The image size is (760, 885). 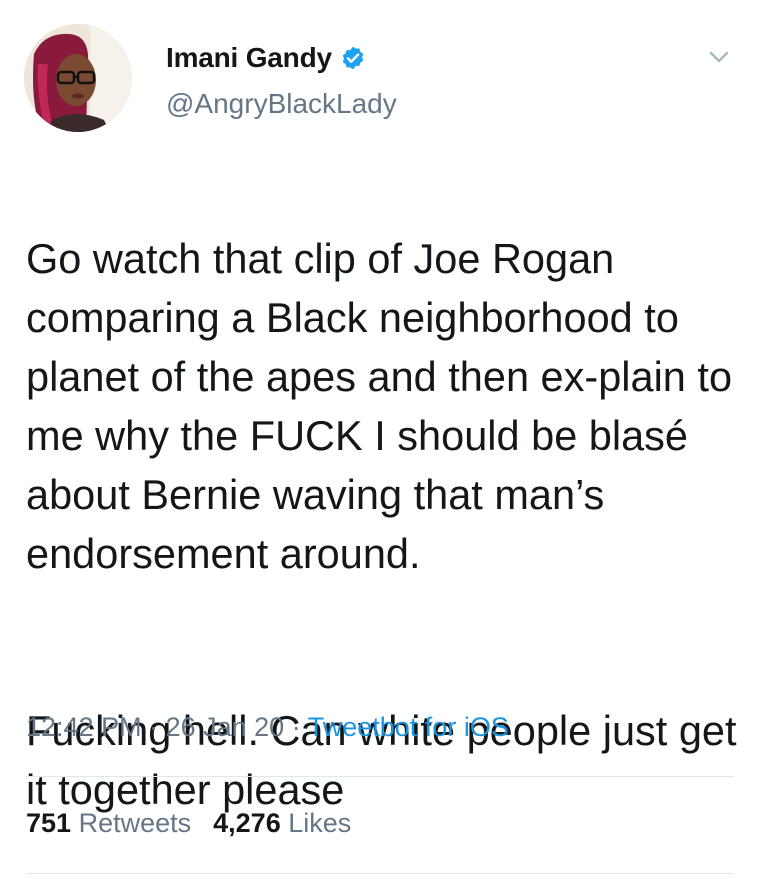 I want to click on retweets-stat: 751 Retweets, so click(x=108, y=823).